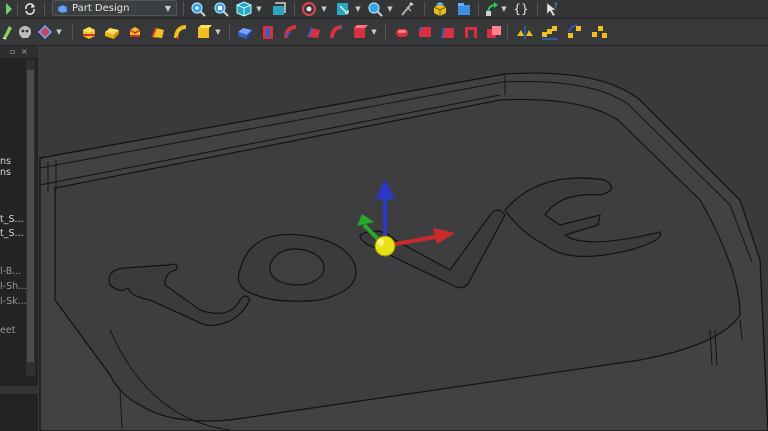  I want to click on mirrored-icon, so click(525, 32).